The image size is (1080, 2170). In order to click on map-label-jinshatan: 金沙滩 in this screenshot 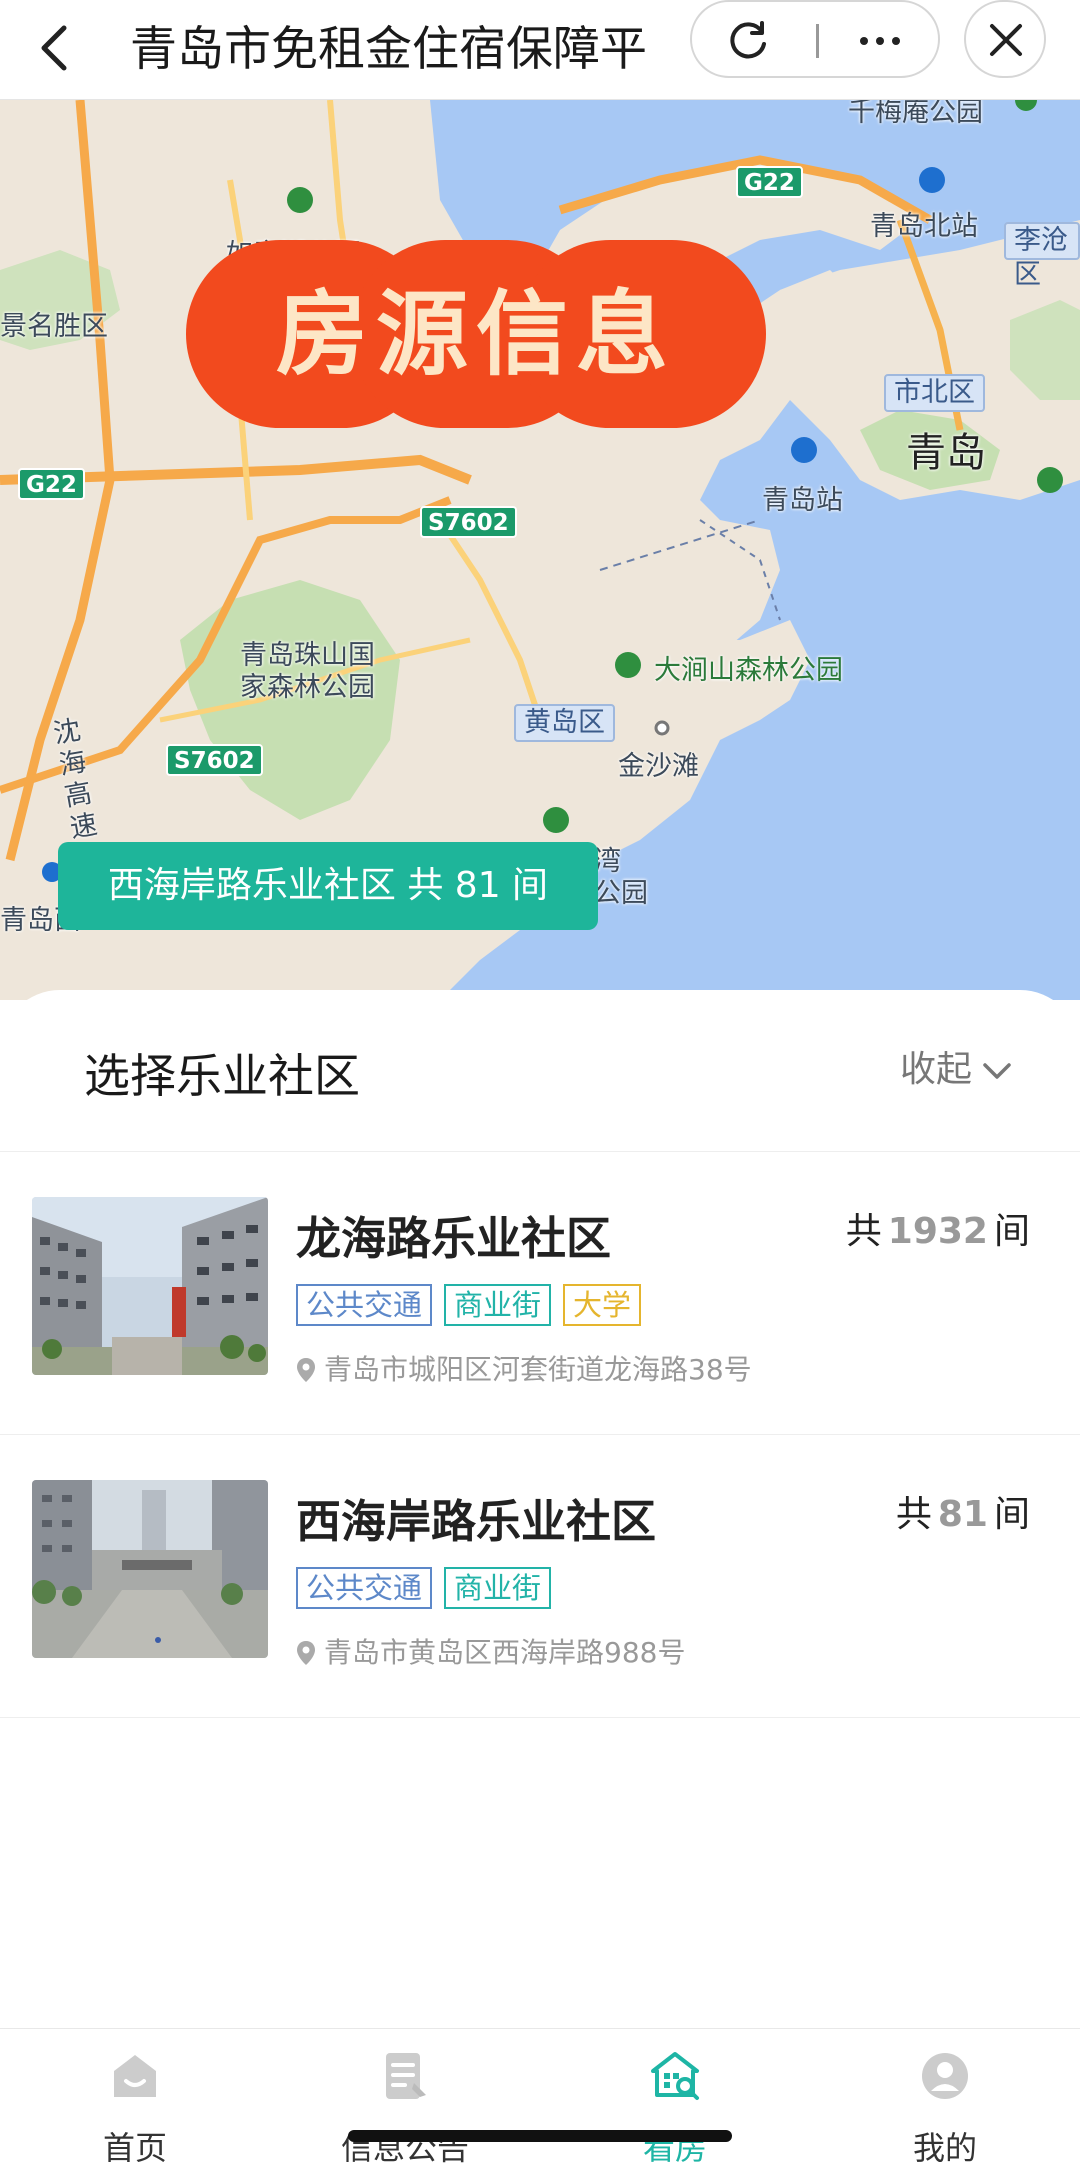, I will do `click(658, 766)`.